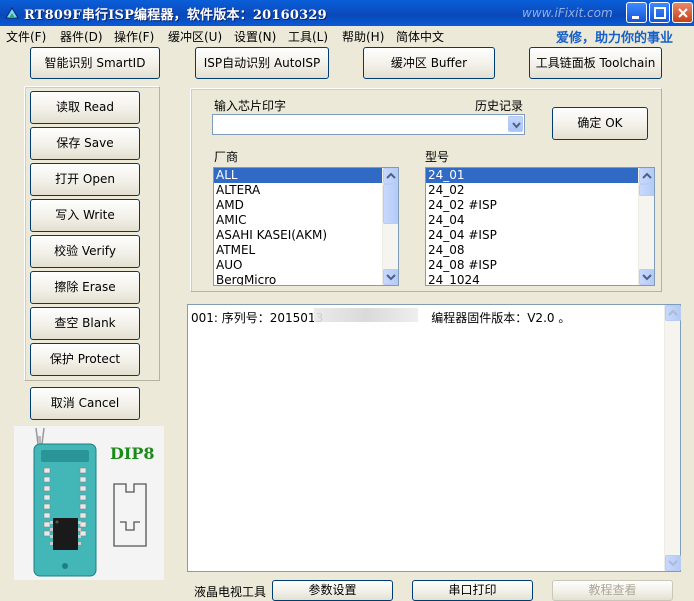 The image size is (694, 601). I want to click on list-item: AUO, so click(306, 265).